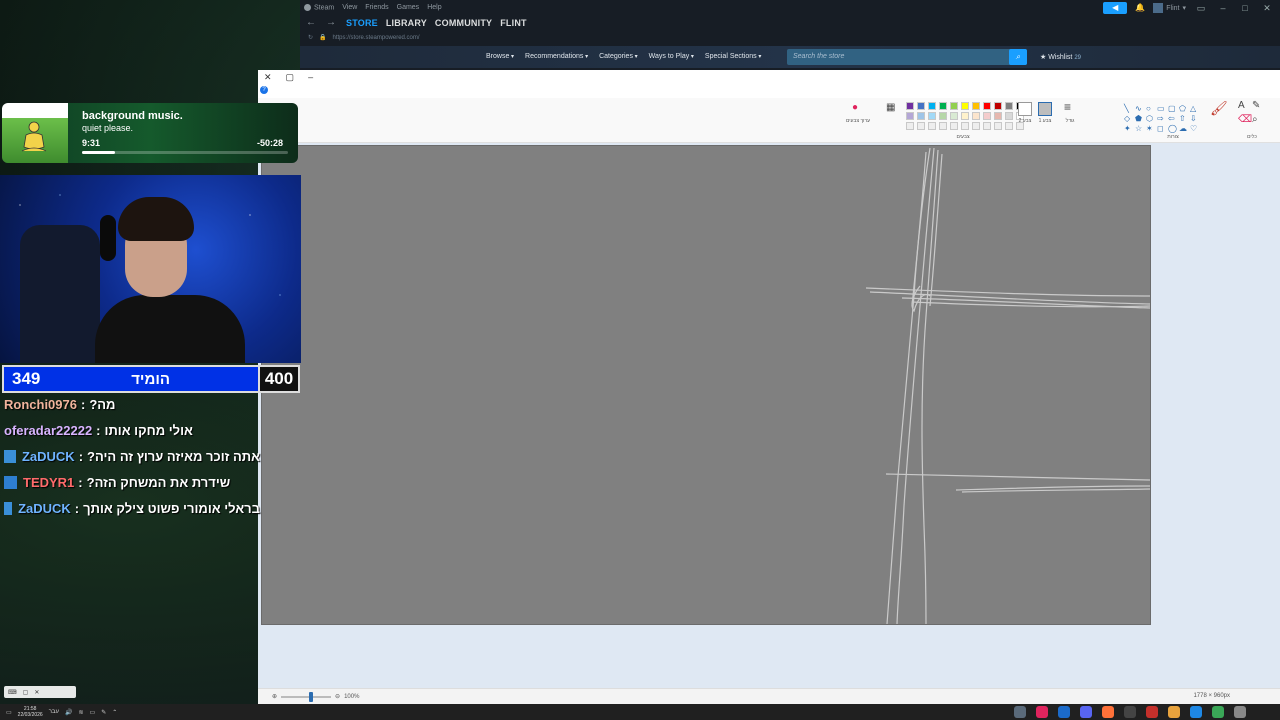  I want to click on color-picker-icon: ●, so click(855, 107).